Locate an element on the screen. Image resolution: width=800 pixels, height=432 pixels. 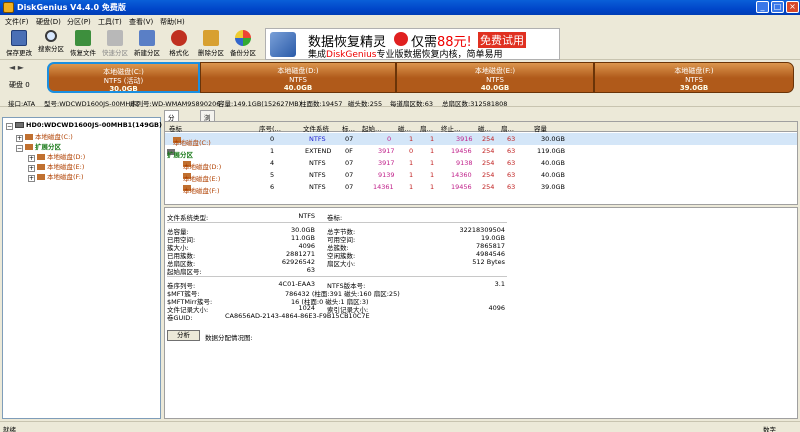
app-icon is located at coordinates (8, 7).